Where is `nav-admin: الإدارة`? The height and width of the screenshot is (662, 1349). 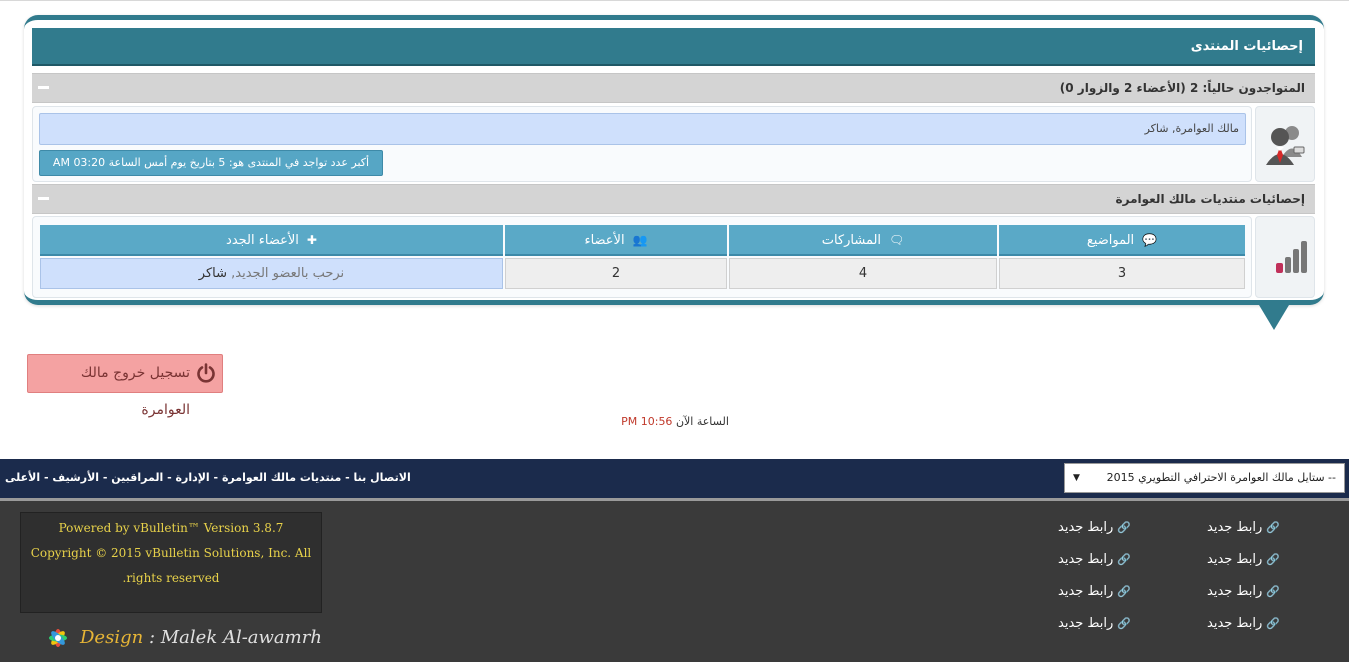
nav-admin: الإدارة is located at coordinates (193, 477).